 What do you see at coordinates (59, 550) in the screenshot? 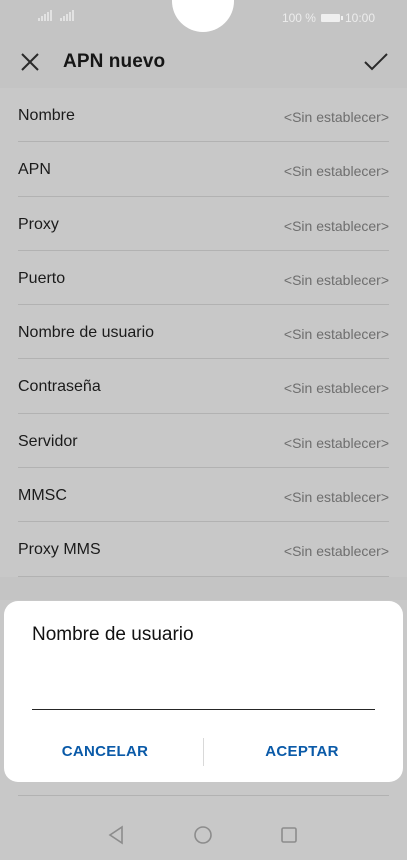
I see `row-label: Proxy MMS` at bounding box center [59, 550].